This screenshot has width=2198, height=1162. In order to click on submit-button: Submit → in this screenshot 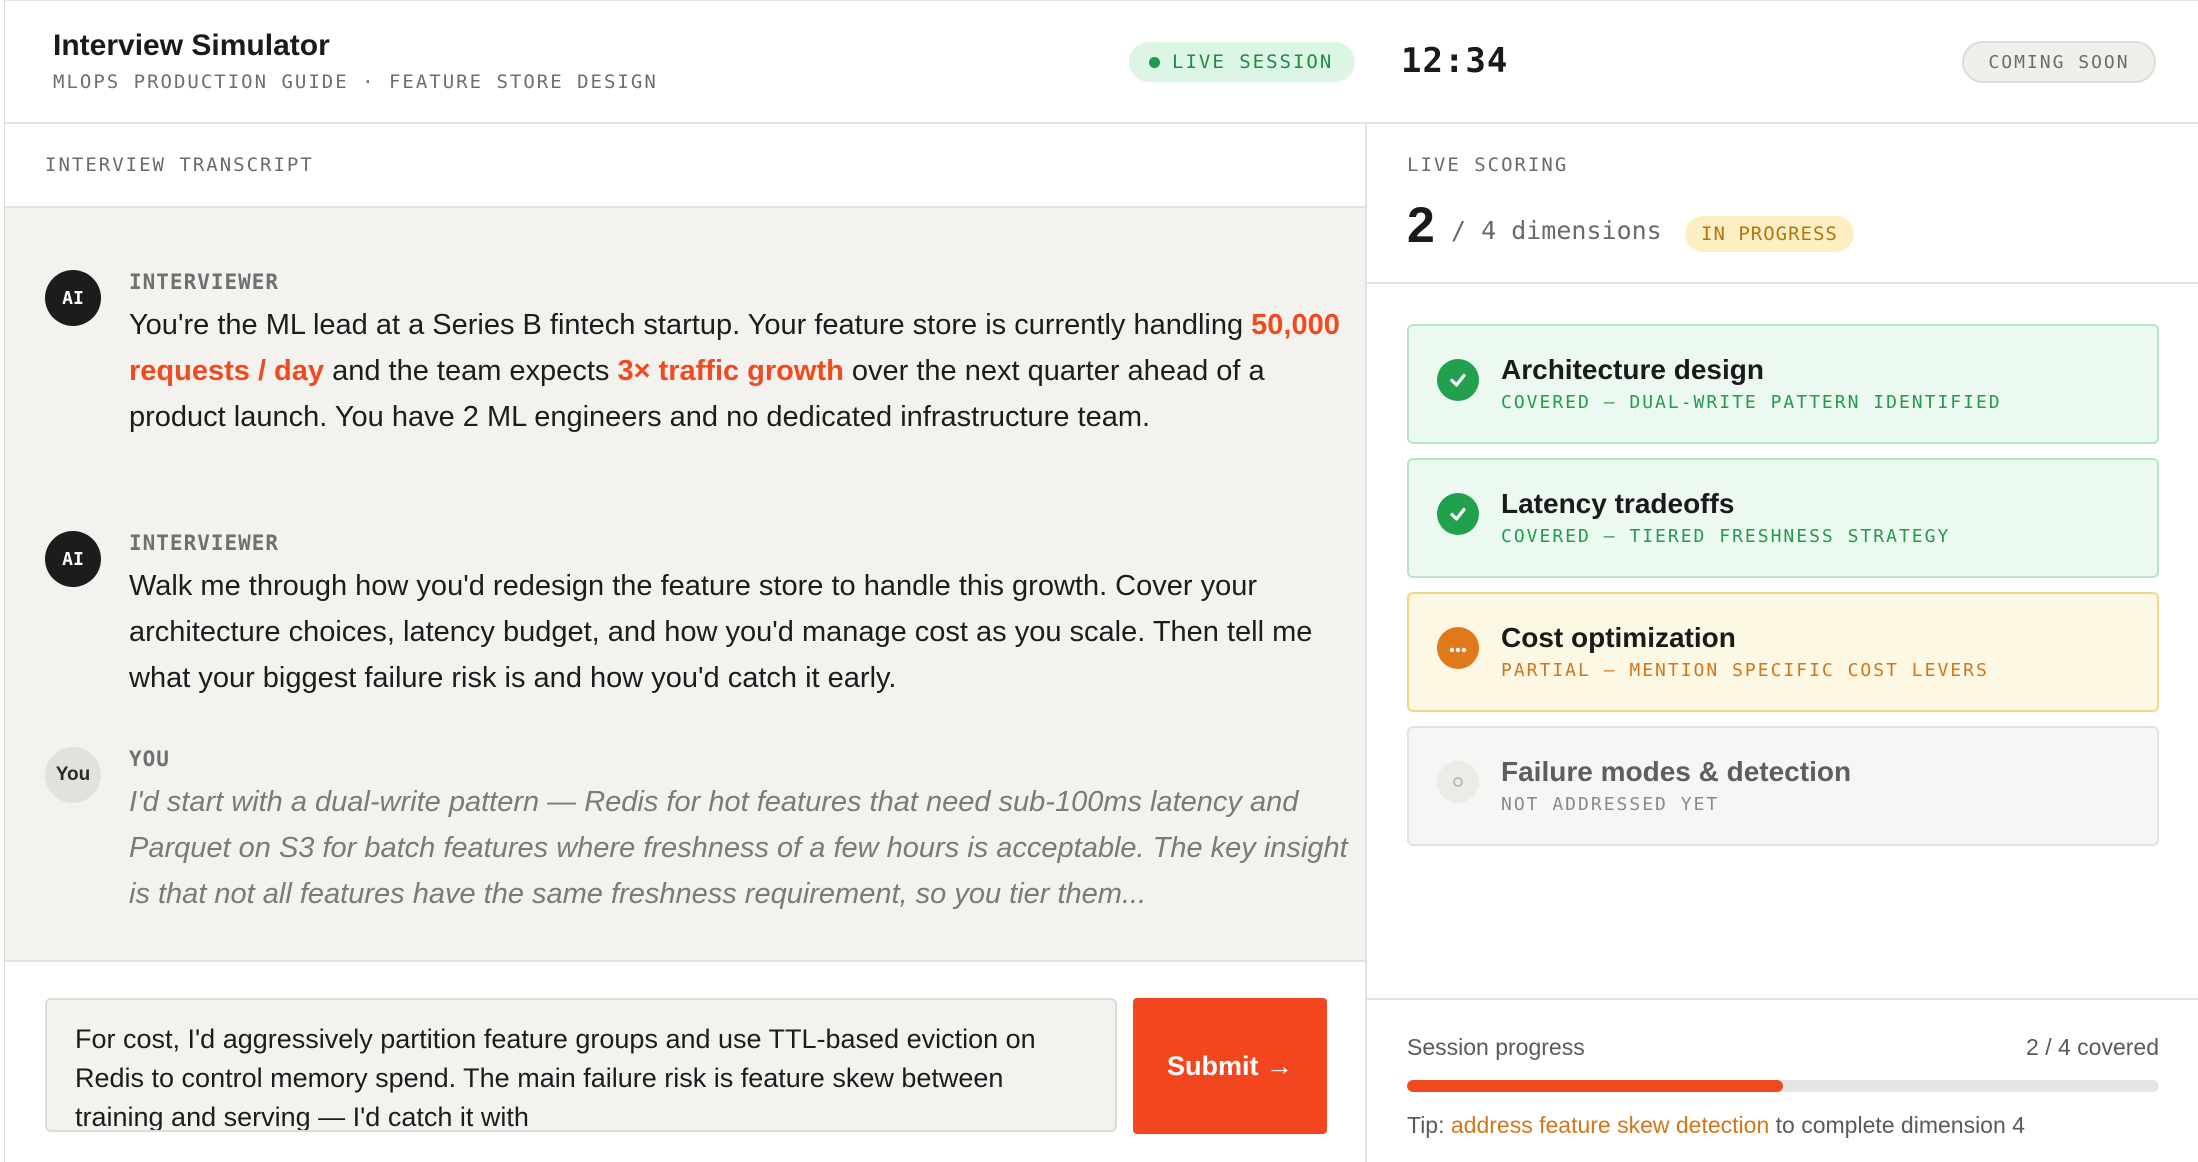, I will do `click(1230, 1066)`.